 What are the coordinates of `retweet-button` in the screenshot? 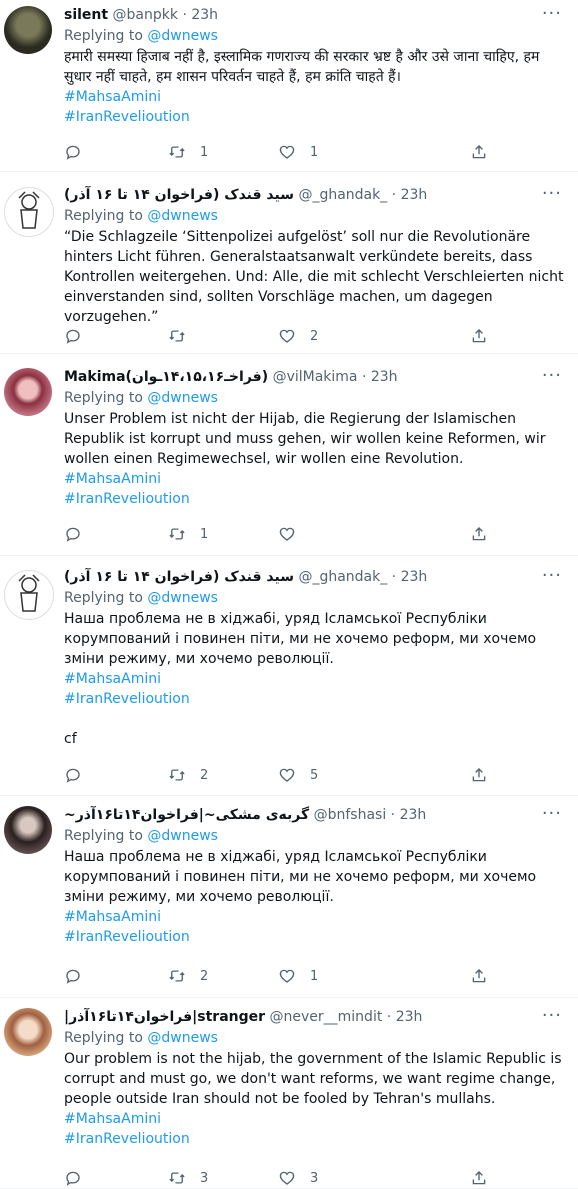 It's located at (184, 336).